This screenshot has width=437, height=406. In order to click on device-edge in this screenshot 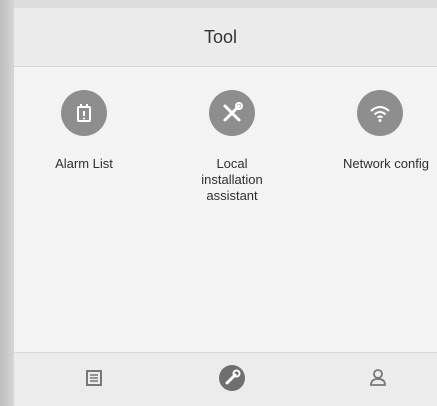, I will do `click(7, 203)`.